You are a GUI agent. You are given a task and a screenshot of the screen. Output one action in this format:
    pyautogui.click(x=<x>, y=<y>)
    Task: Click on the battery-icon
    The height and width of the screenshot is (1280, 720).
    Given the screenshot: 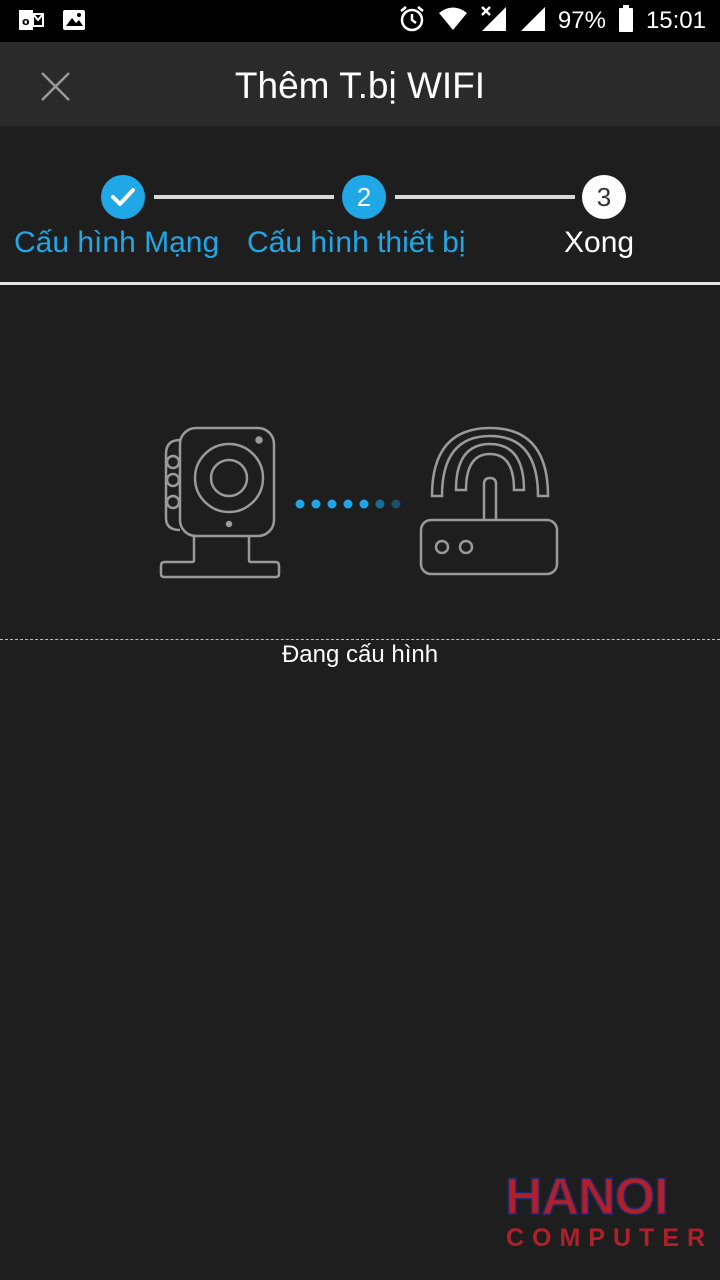 What is the action you would take?
    pyautogui.click(x=626, y=21)
    